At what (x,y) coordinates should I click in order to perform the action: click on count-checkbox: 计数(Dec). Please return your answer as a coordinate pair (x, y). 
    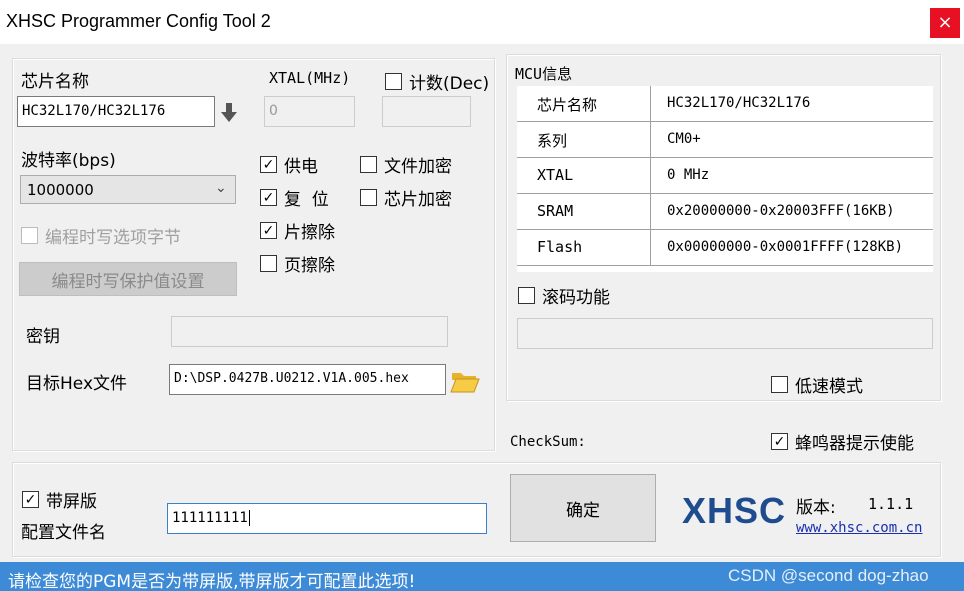
    Looking at the image, I should click on (437, 81).